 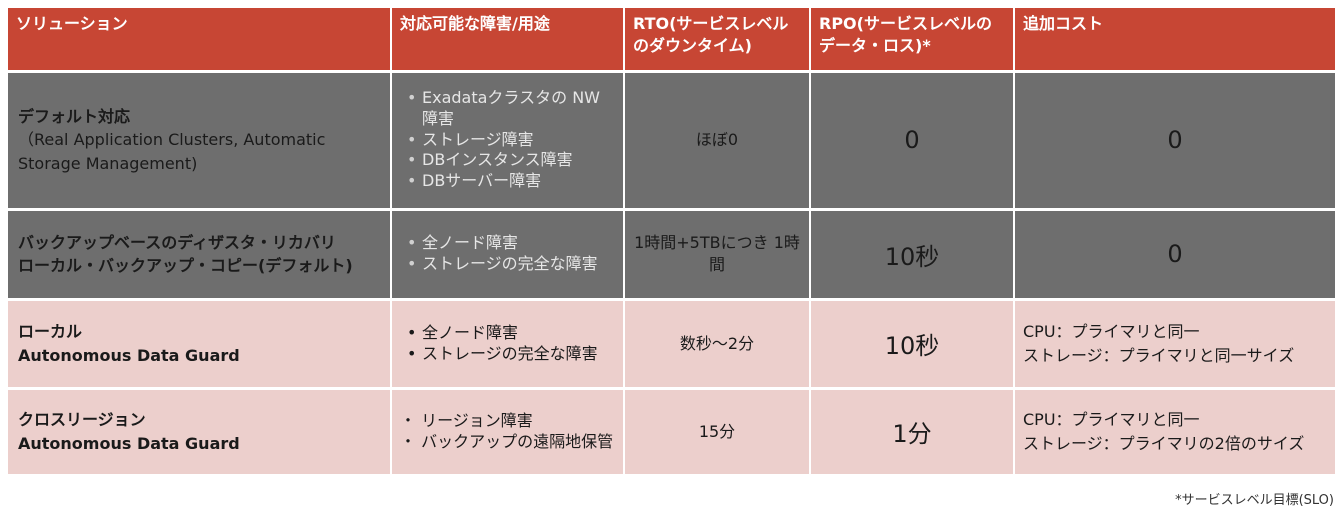 I want to click on solution-cell: クロスリージョン Autonomous Data Guard, so click(x=200, y=432).